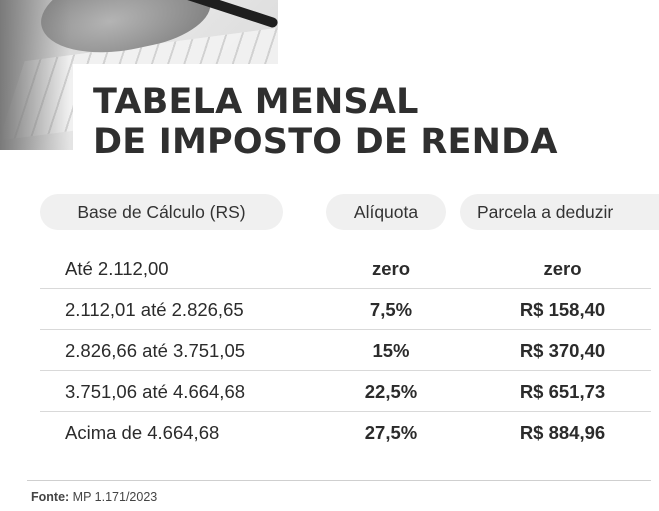  Describe the element at coordinates (345, 432) in the screenshot. I see `table-row: Acima de 4.664,68 27,5% R$ 884,96` at that location.